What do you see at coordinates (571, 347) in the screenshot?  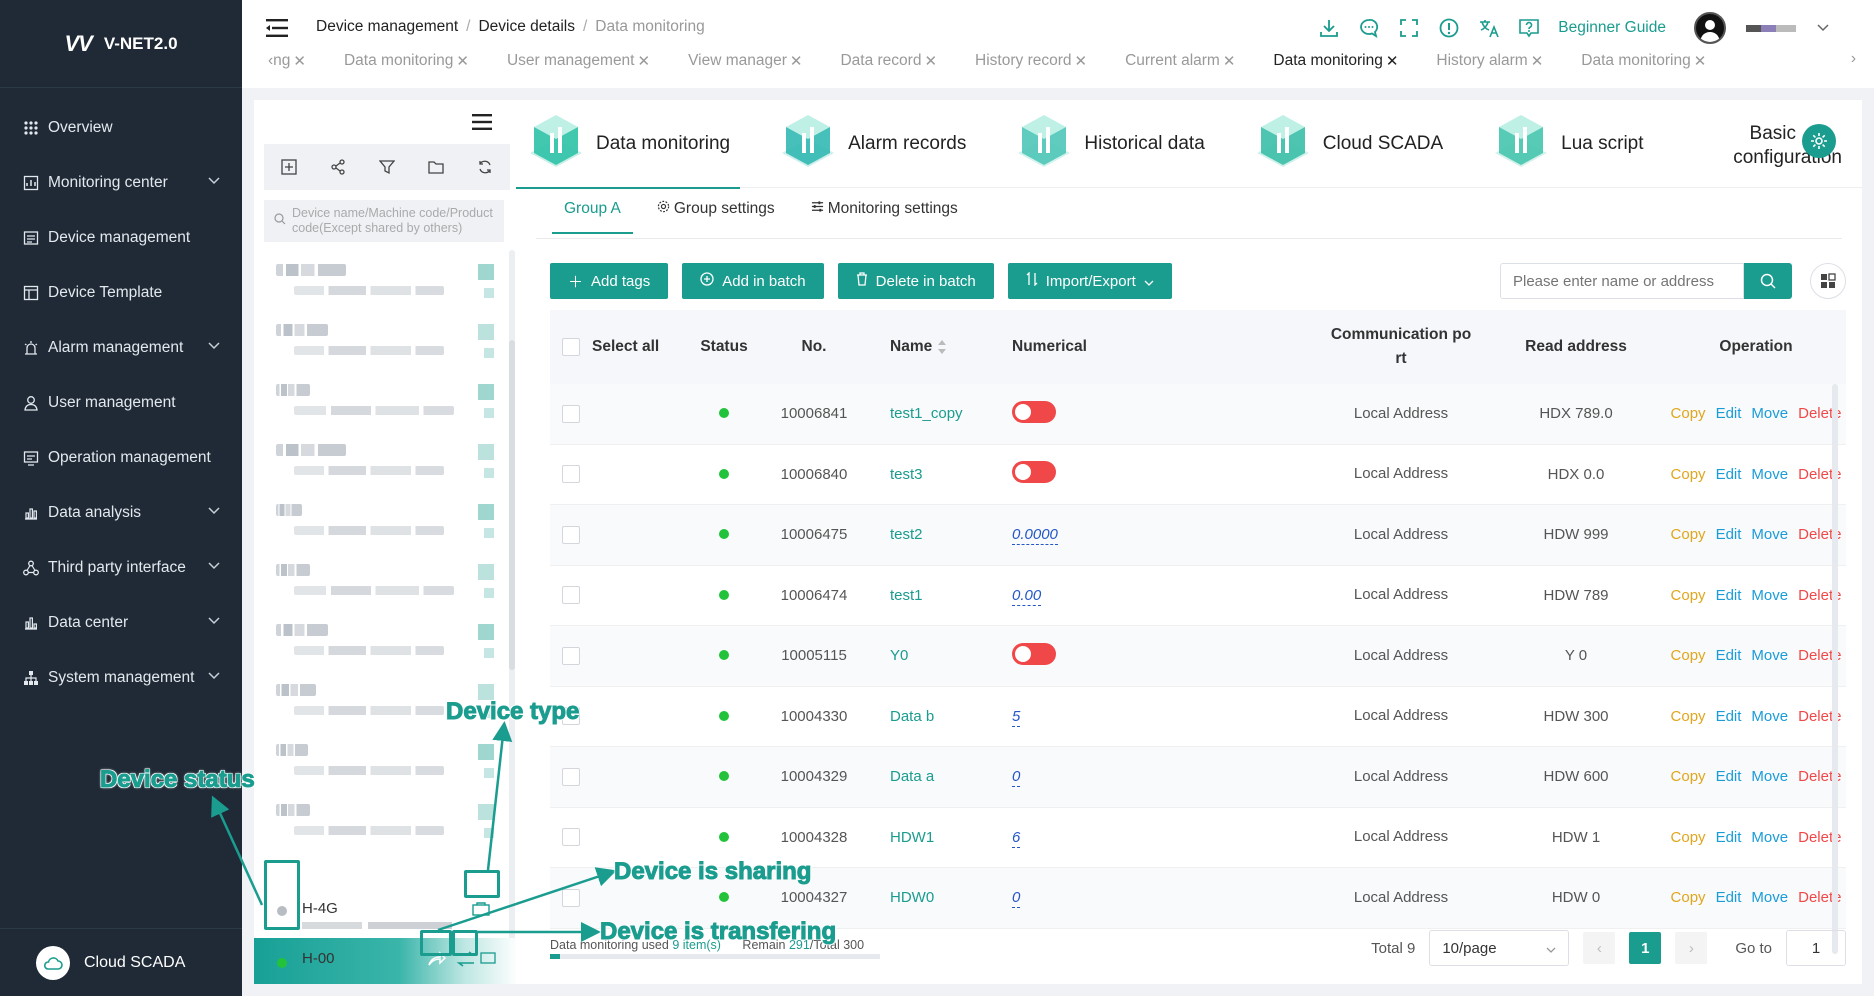 I see `select-all-checkbox` at bounding box center [571, 347].